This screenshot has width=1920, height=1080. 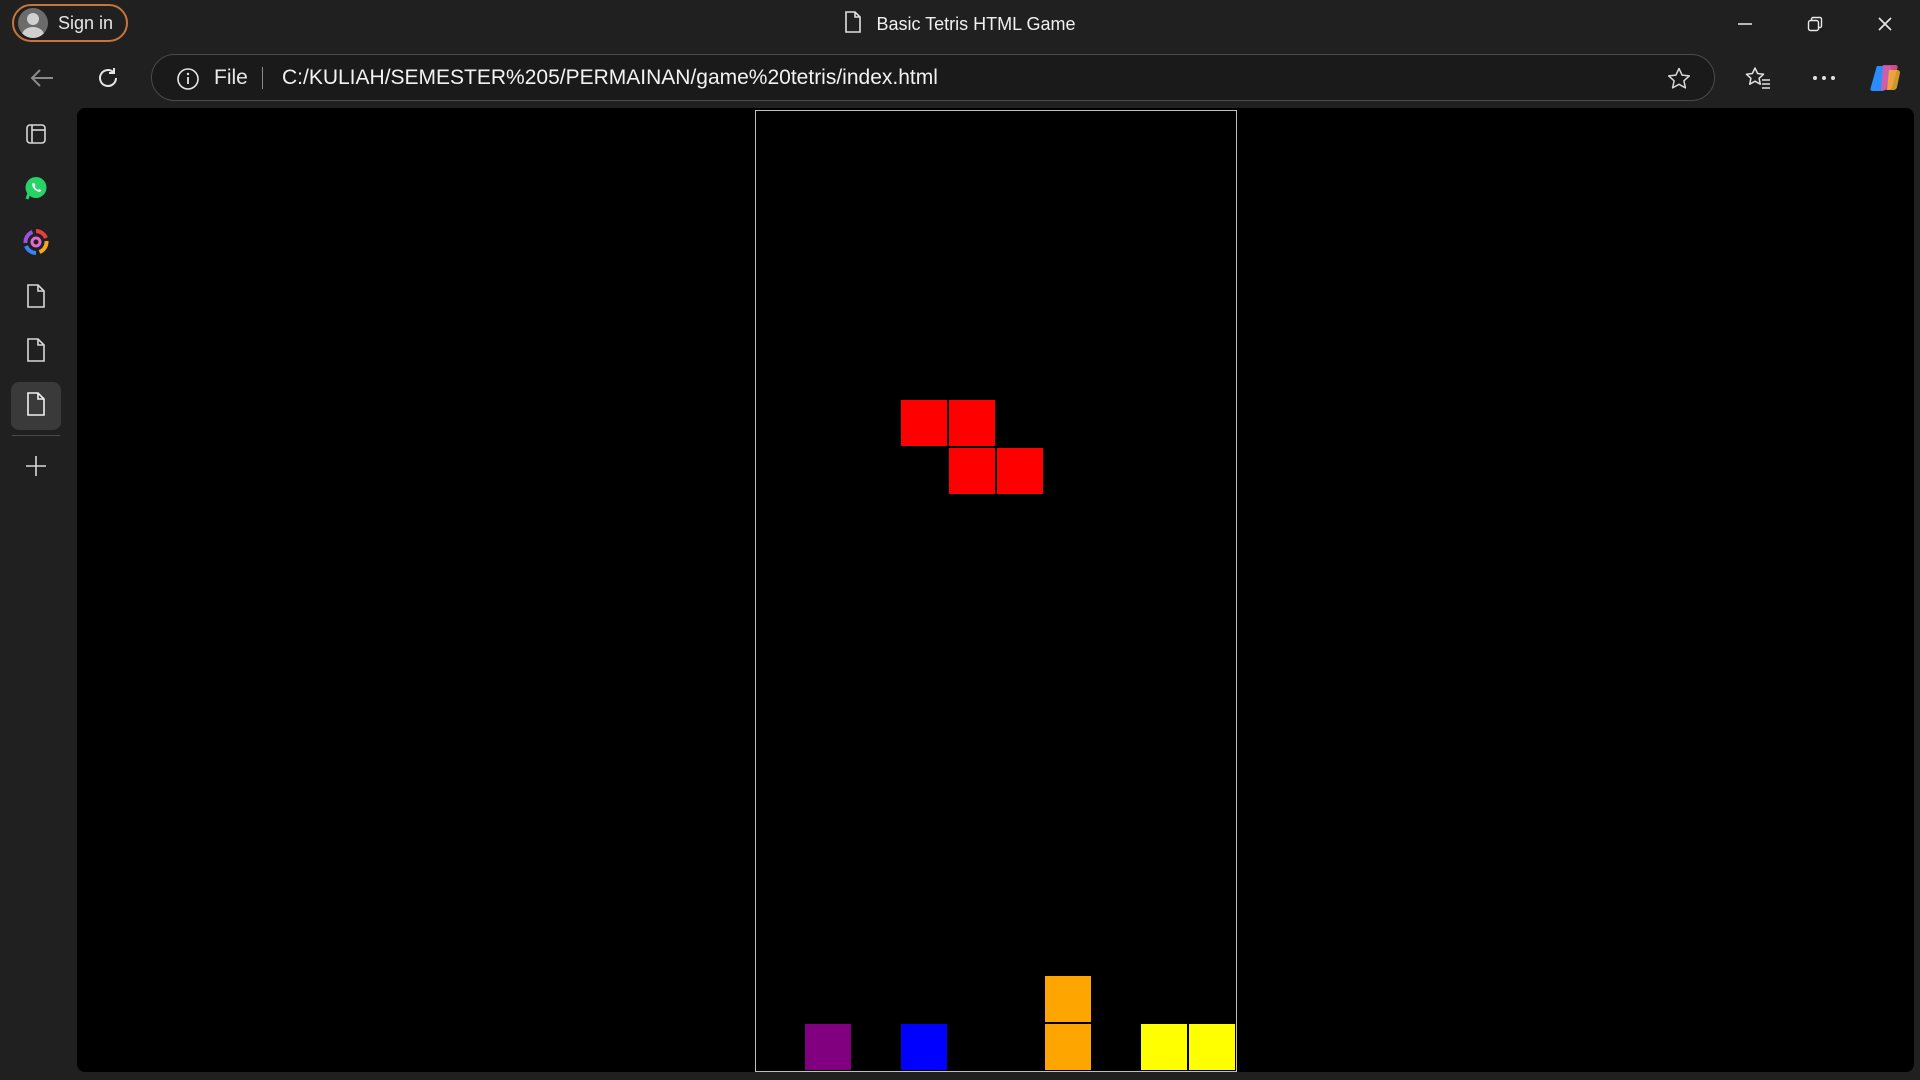 I want to click on sidebar-tab-view, so click(x=36, y=136).